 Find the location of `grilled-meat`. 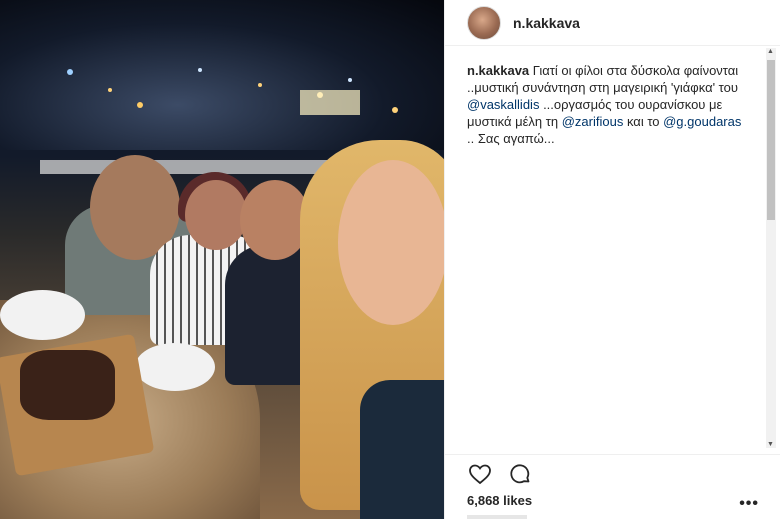

grilled-meat is located at coordinates (67, 385).